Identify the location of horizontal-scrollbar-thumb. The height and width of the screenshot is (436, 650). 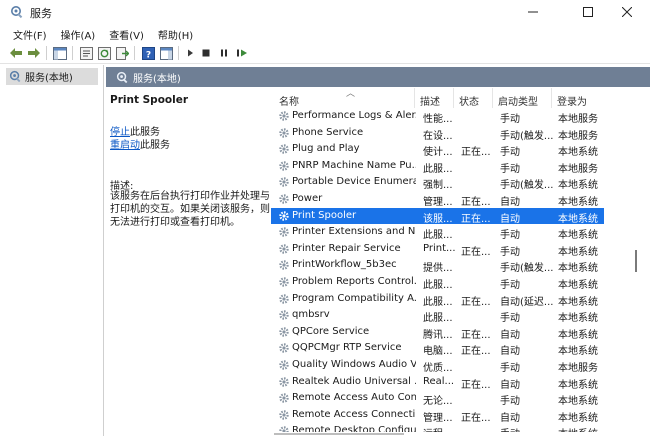
(339, 434).